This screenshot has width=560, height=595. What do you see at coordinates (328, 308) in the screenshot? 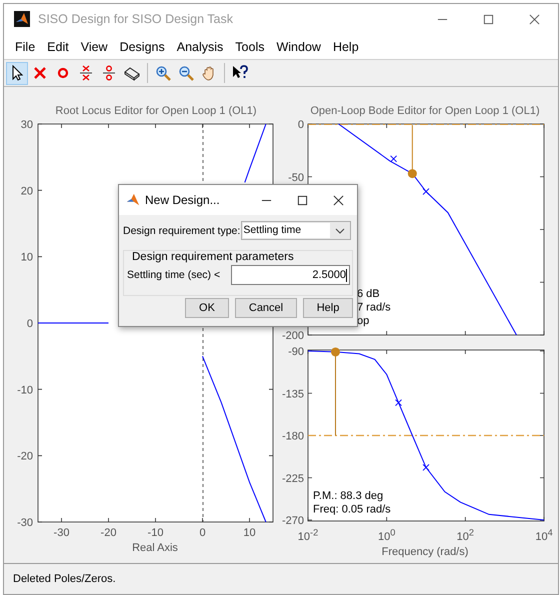
I see `dialog-button: Help` at bounding box center [328, 308].